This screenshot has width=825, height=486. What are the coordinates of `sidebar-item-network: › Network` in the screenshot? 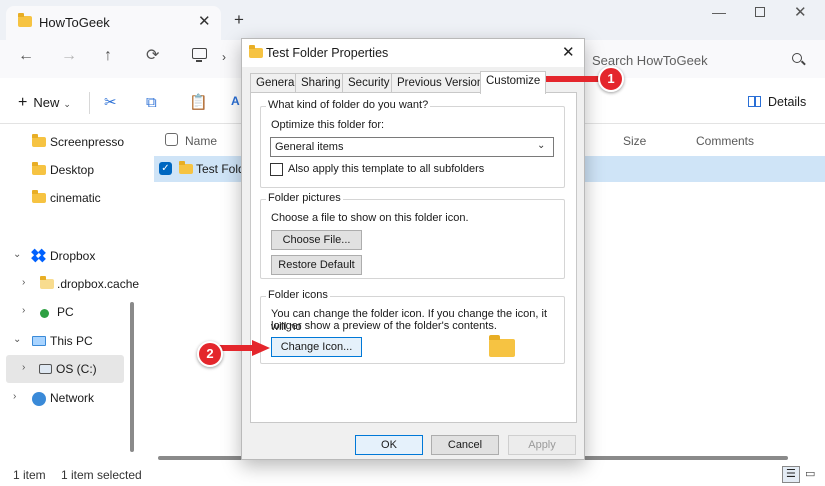 It's located at (63, 398).